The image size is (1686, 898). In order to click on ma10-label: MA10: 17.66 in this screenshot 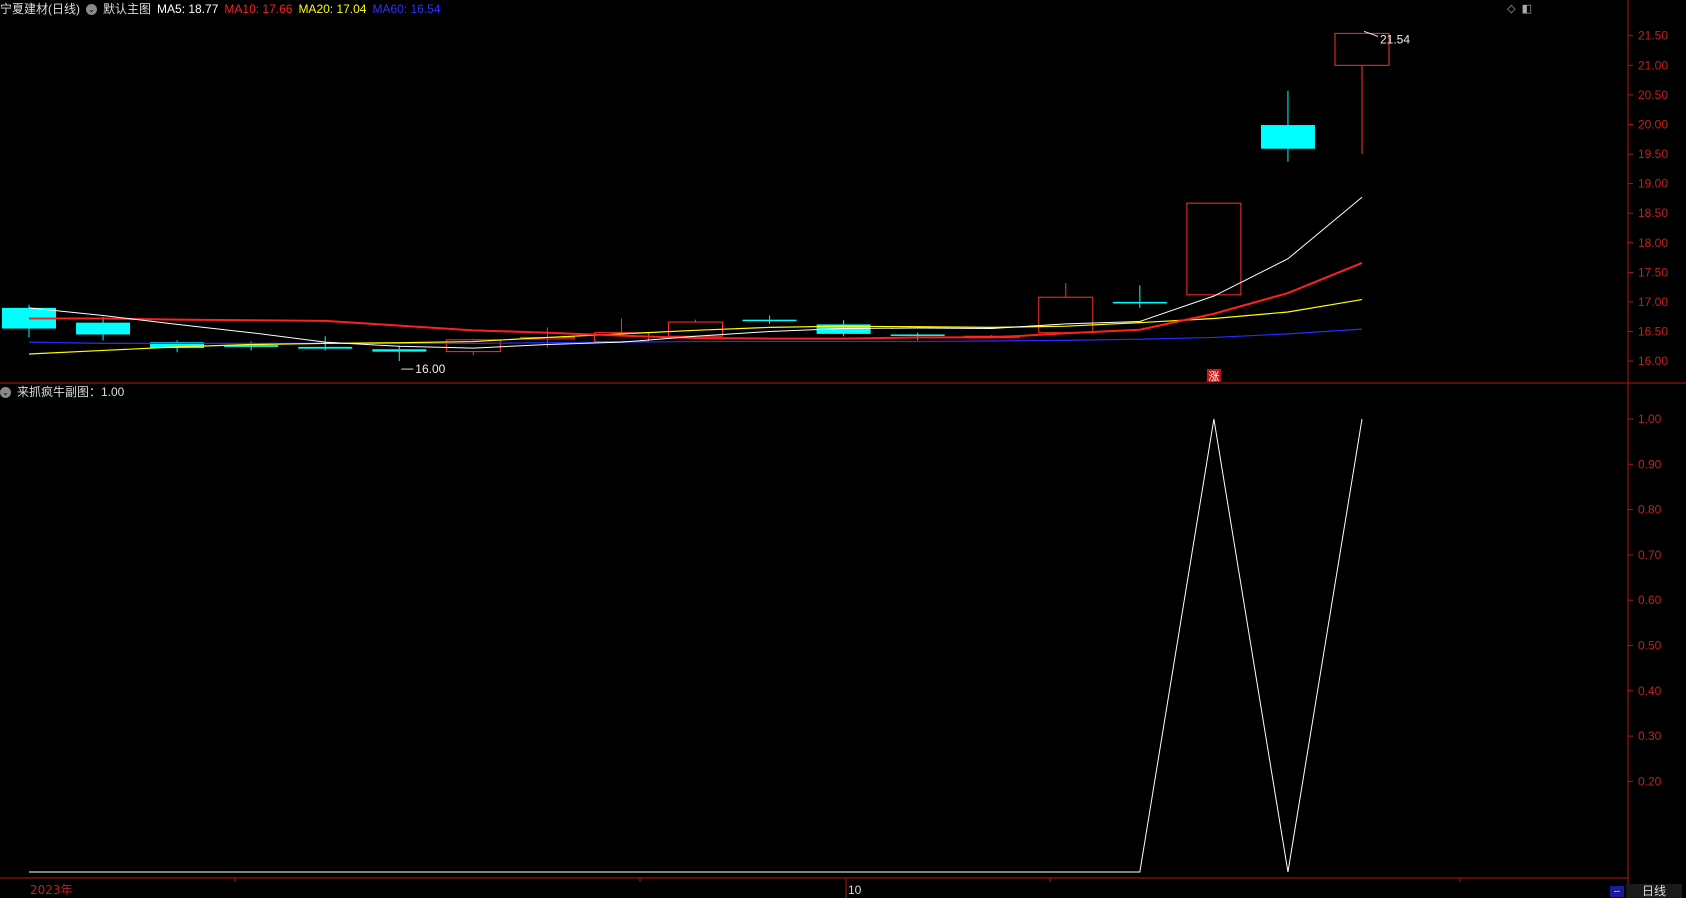, I will do `click(258, 9)`.